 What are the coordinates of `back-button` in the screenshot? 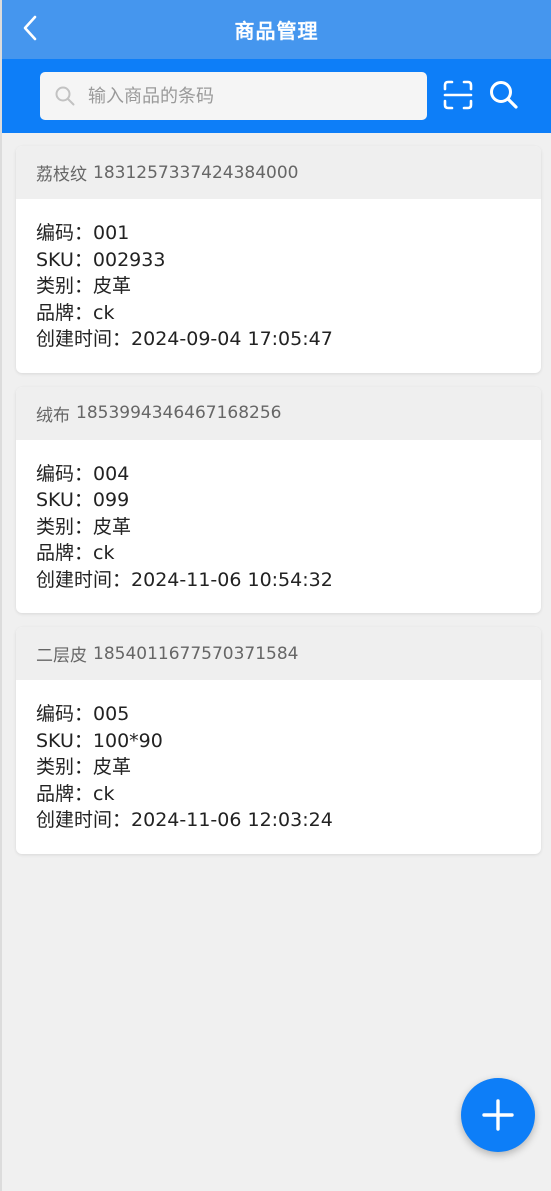 It's located at (30, 28).